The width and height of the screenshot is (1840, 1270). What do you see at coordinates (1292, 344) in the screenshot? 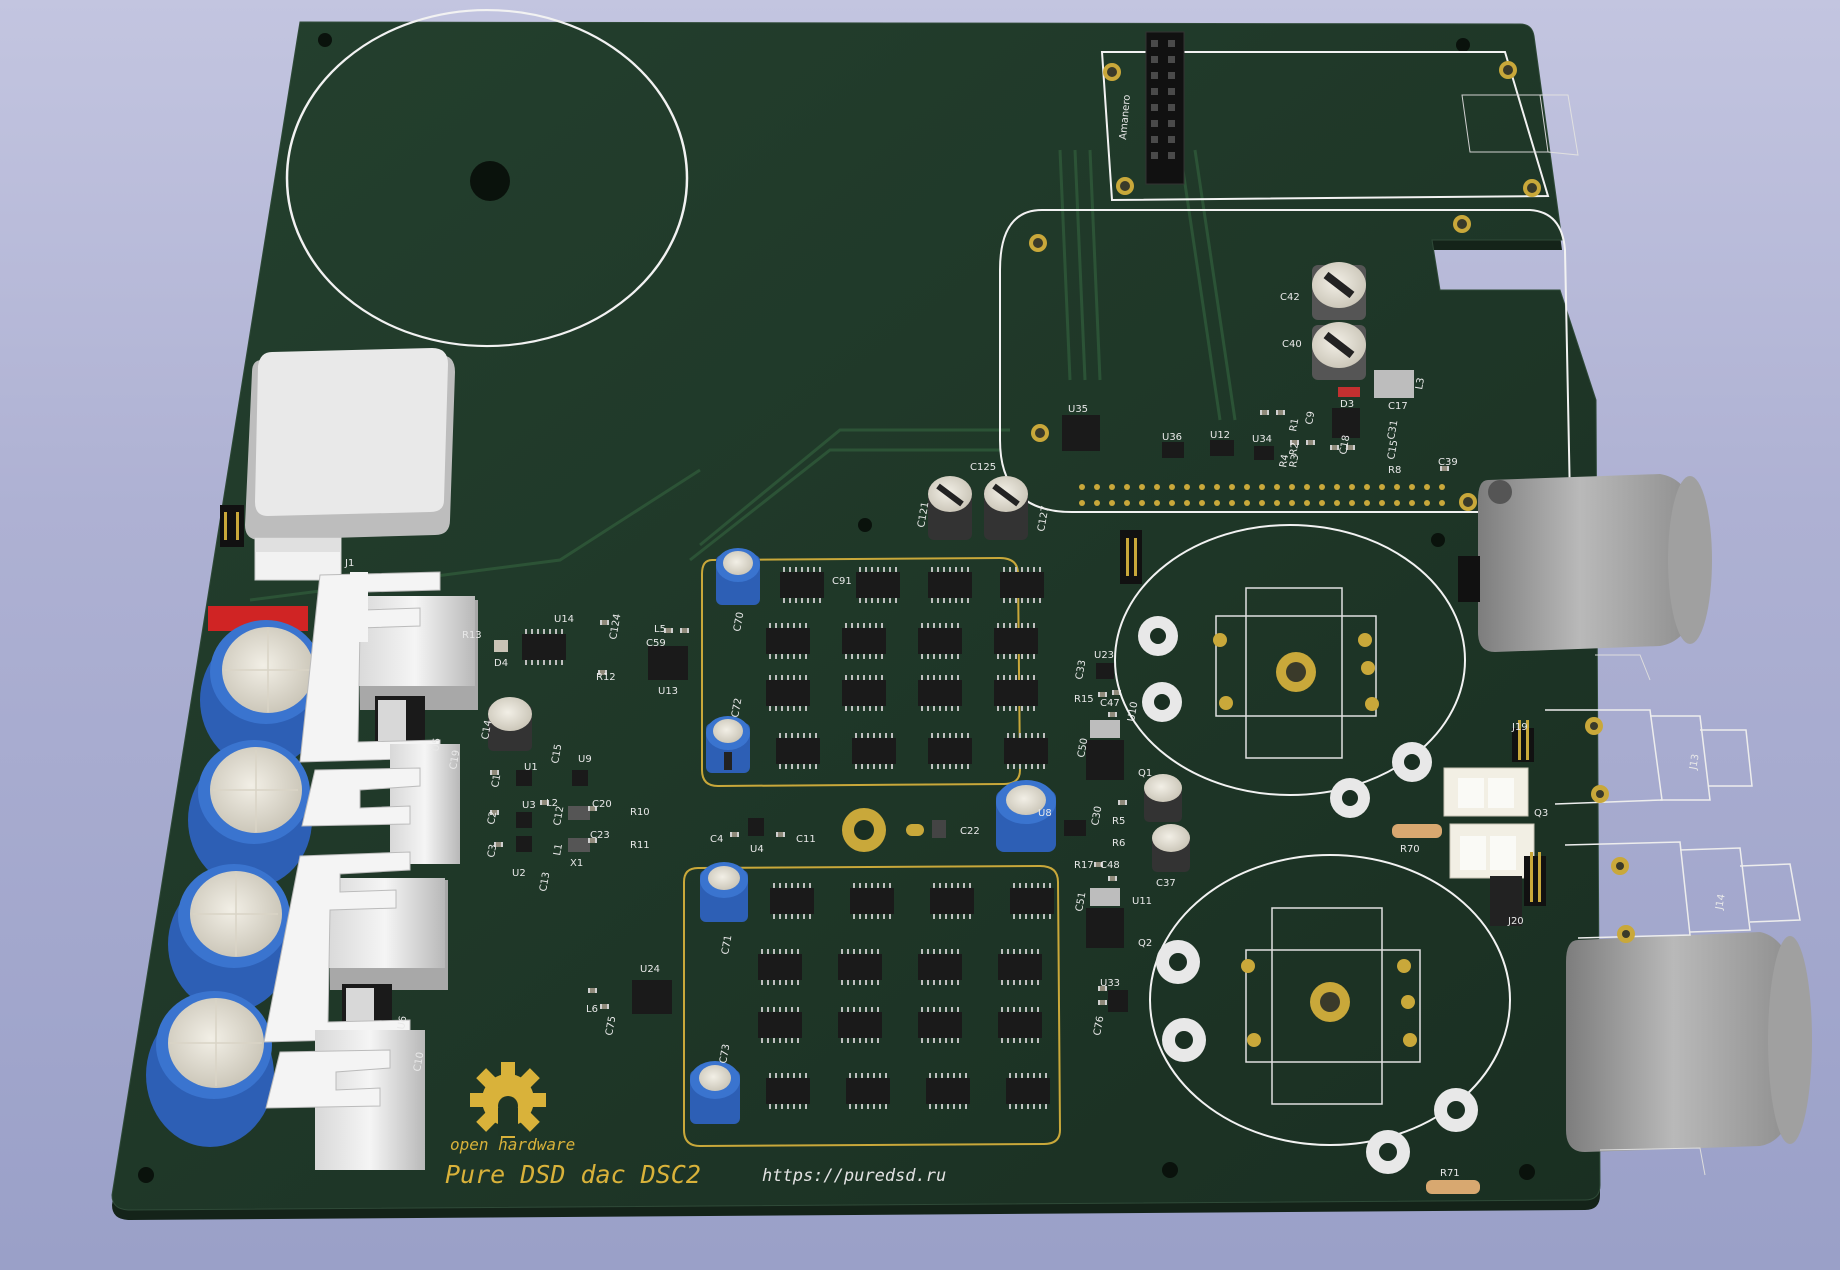
I see `svg-text: C40` at bounding box center [1292, 344].